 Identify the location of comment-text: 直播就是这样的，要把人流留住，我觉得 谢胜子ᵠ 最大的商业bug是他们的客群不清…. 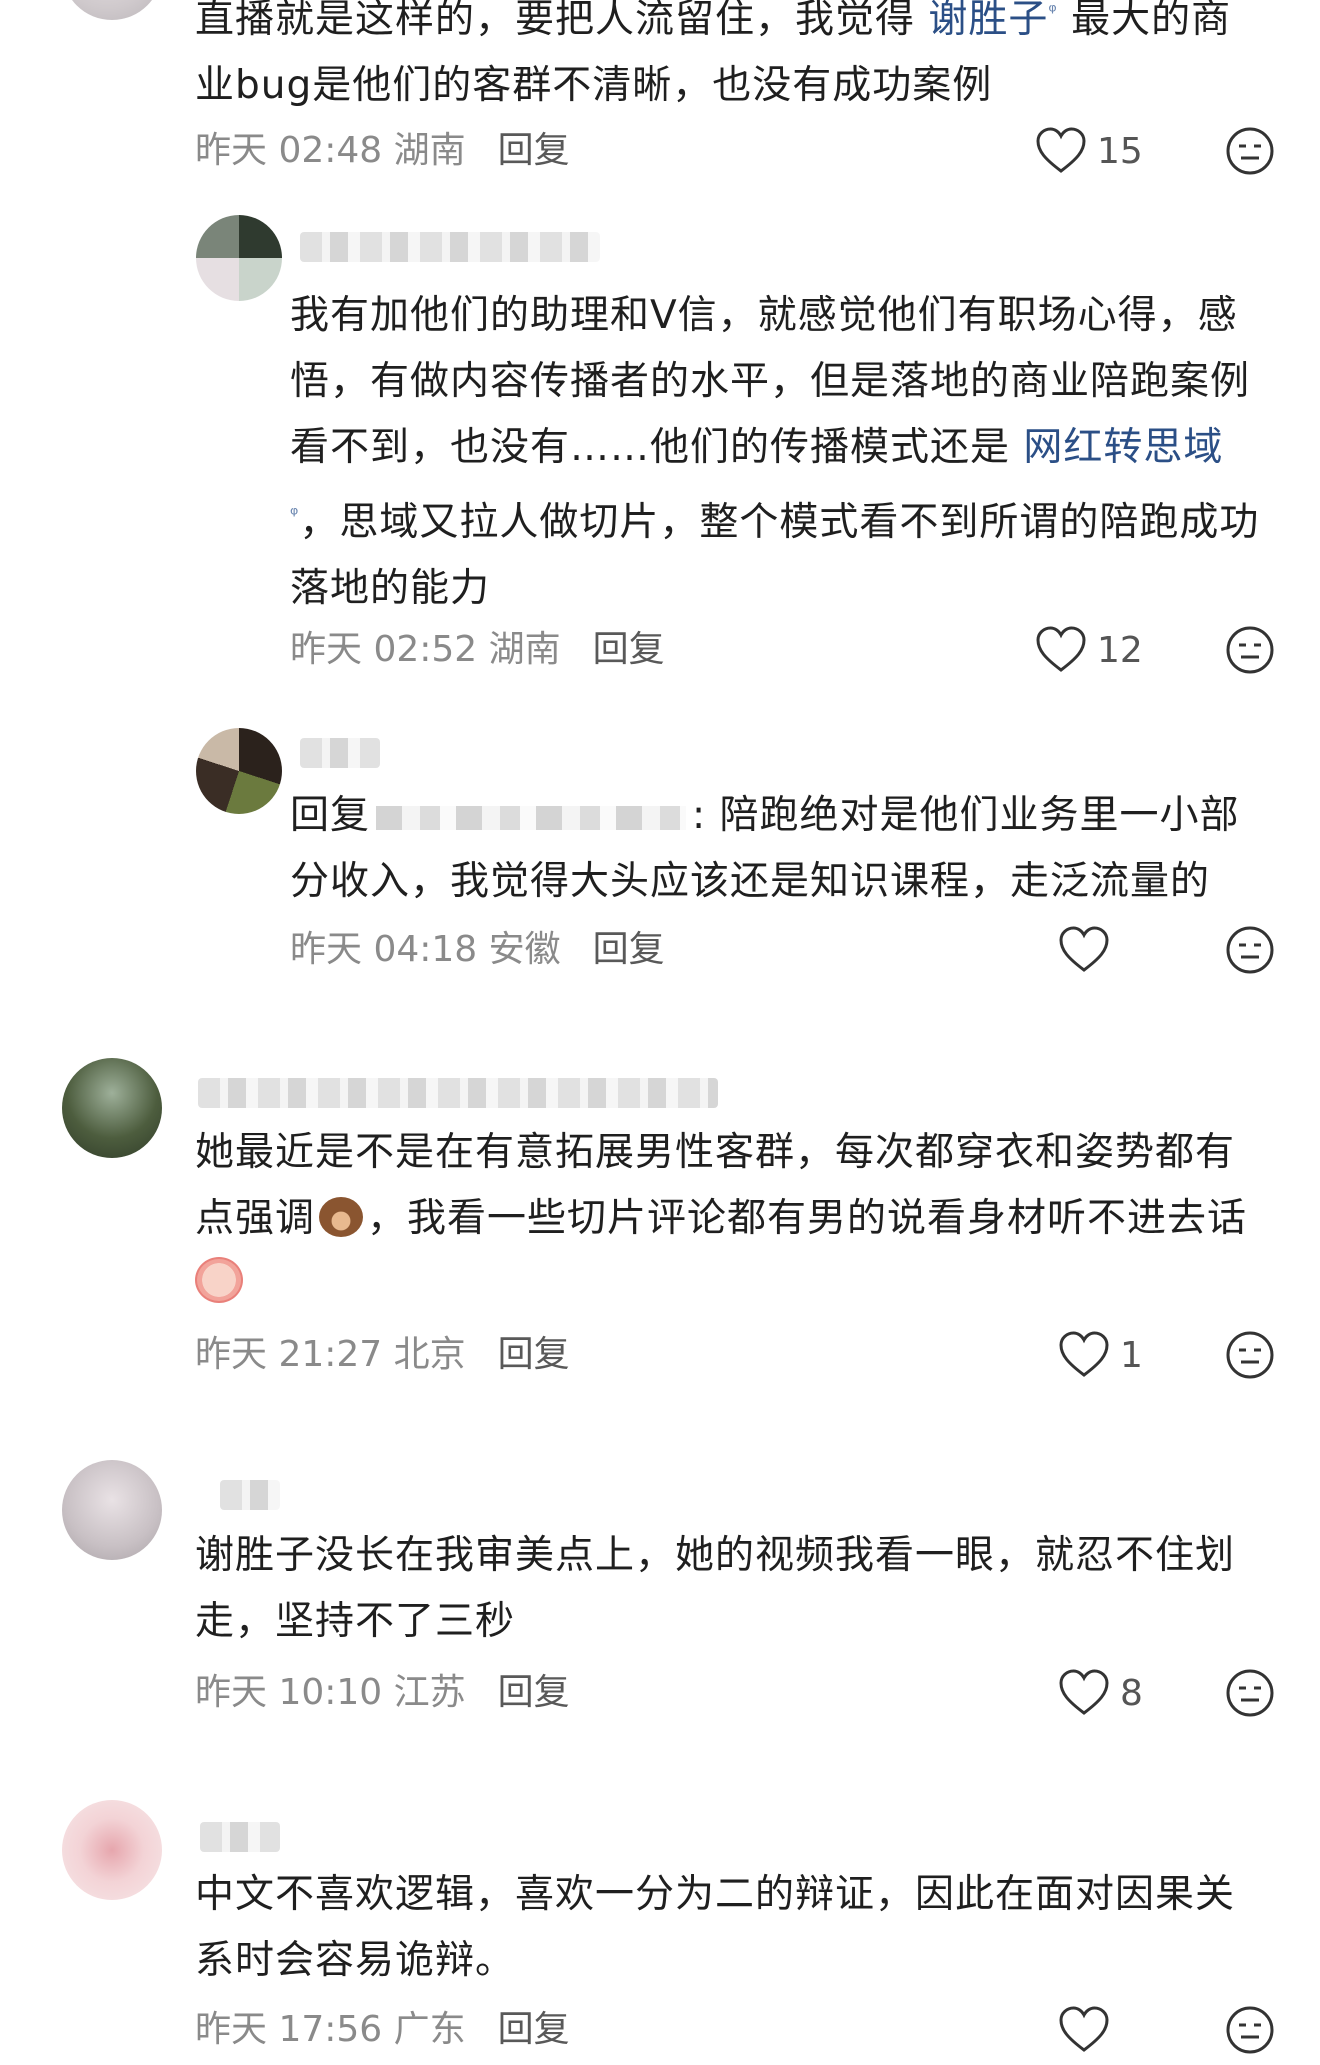
(730, 59).